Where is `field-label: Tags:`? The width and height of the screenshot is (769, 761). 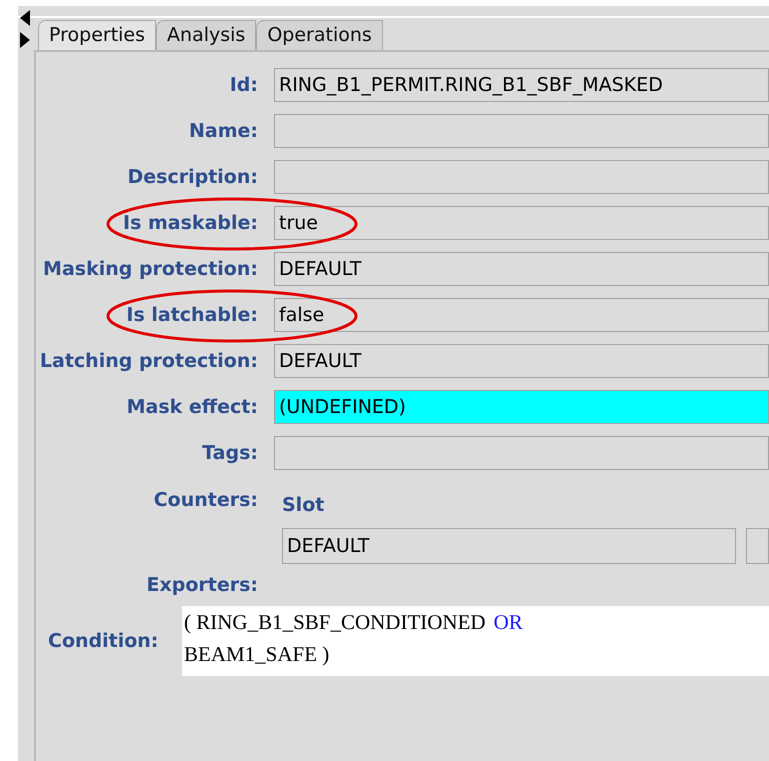
field-label: Tags: is located at coordinates (230, 453).